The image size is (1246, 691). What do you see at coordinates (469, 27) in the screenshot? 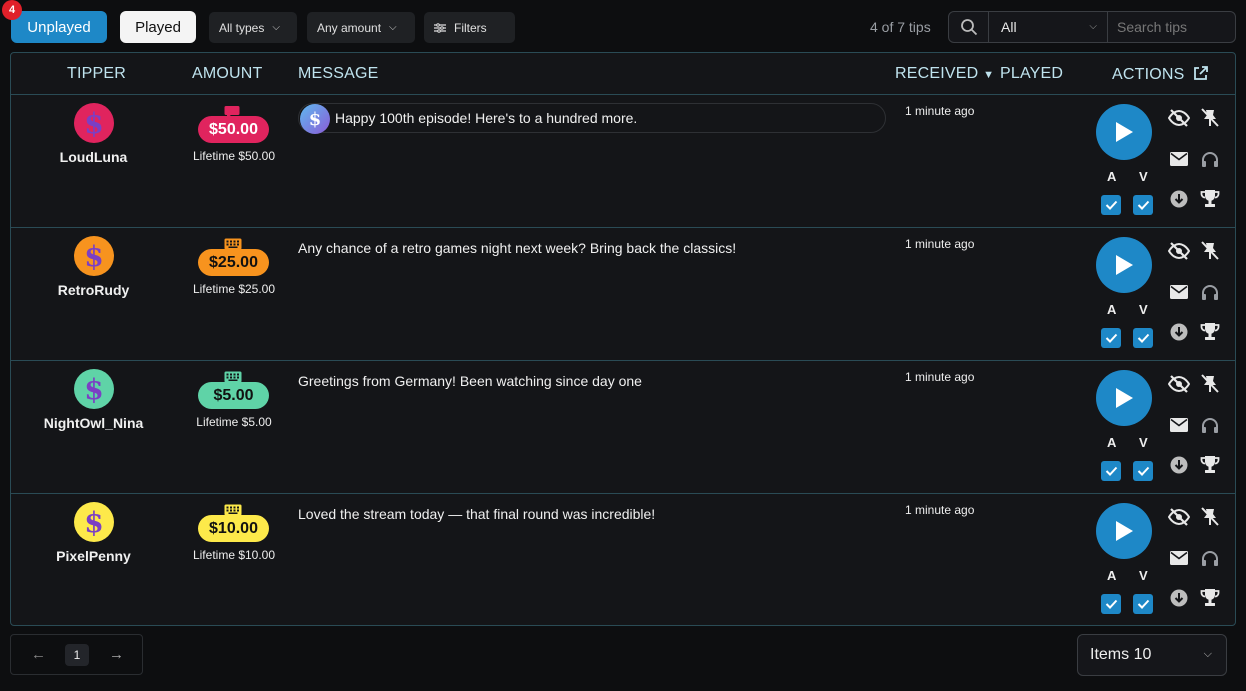
I see `filters-button: Filters` at bounding box center [469, 27].